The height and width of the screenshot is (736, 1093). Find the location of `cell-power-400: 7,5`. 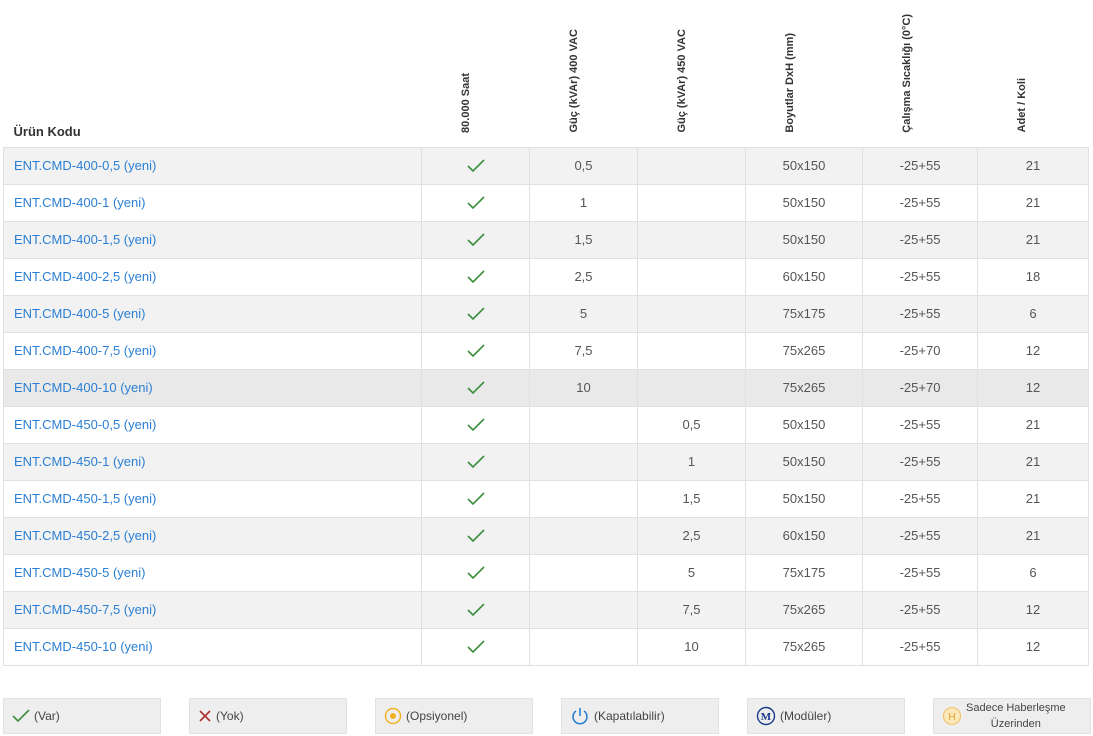

cell-power-400: 7,5 is located at coordinates (583, 350).